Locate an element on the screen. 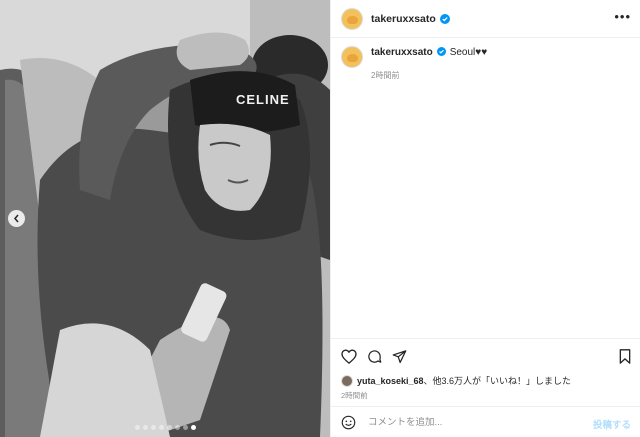 The height and width of the screenshot is (437, 640). liked-by-username: yuta_koseki_68 is located at coordinates (390, 381).